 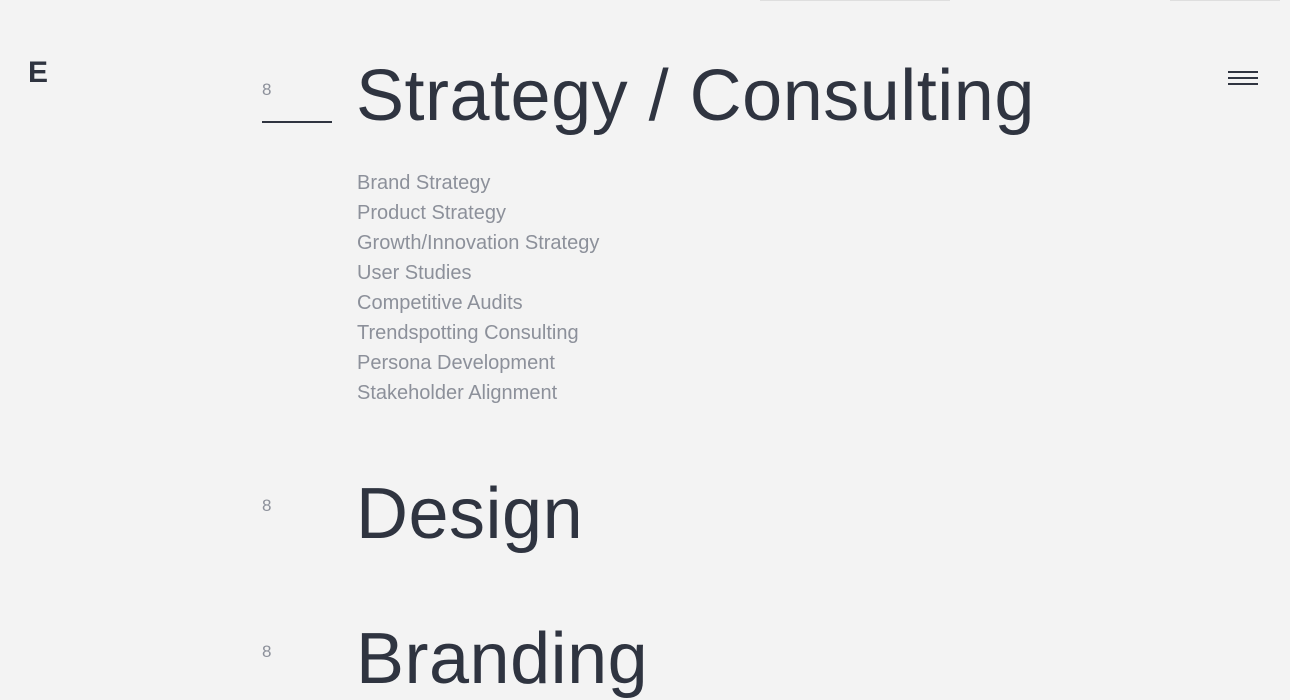 I want to click on list-item: Brand Strategy, so click(x=478, y=183).